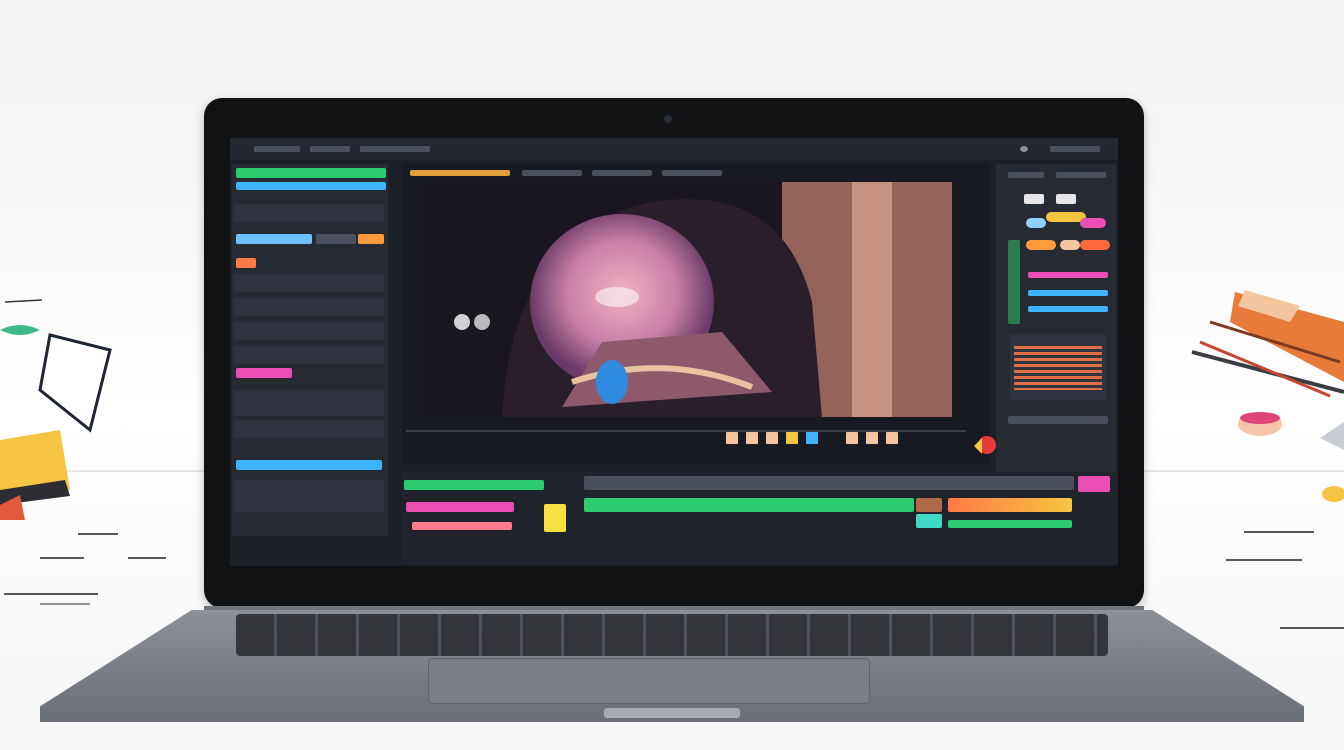  I want to click on level-meter, so click(1014, 282).